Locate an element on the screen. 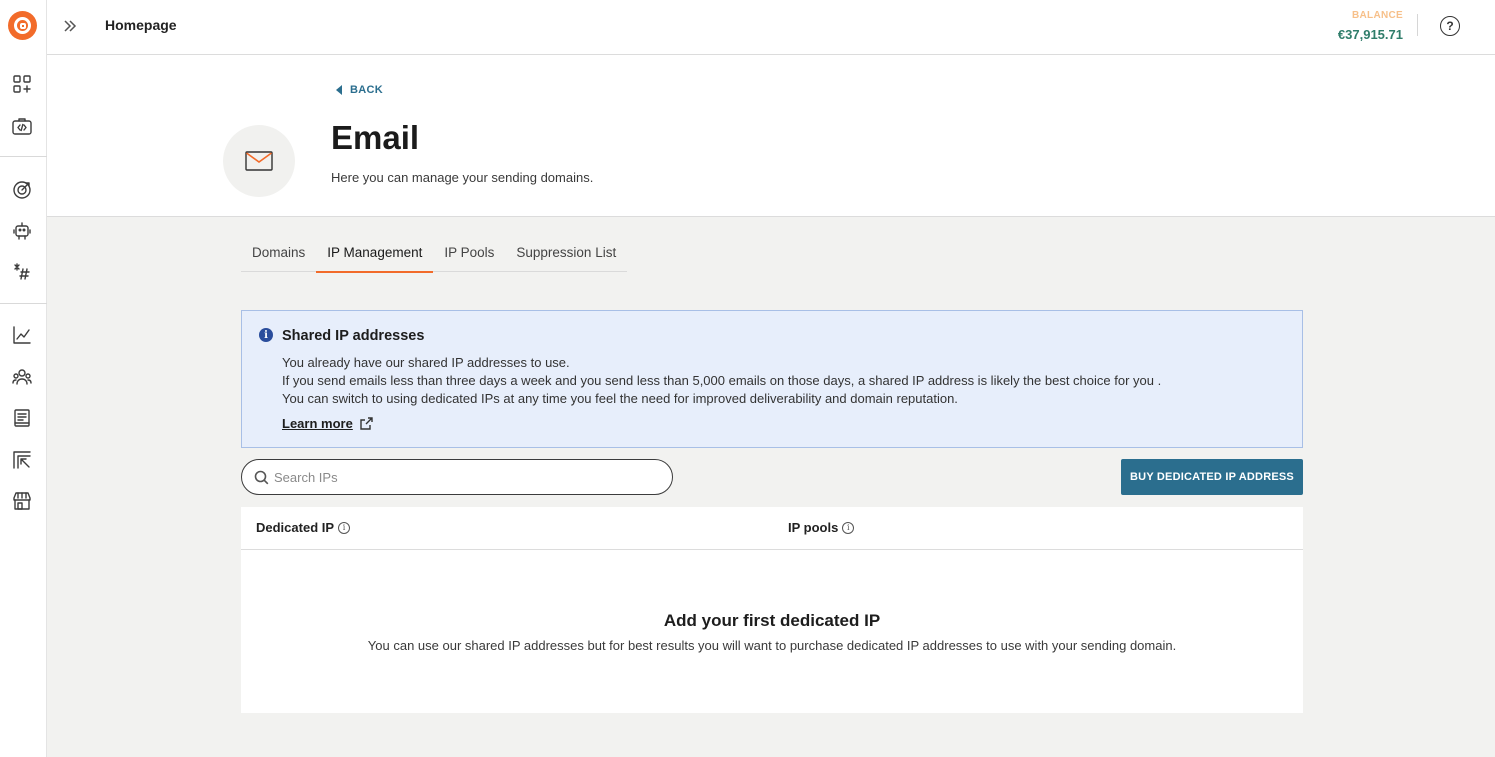  back-link: BACK is located at coordinates (359, 90).